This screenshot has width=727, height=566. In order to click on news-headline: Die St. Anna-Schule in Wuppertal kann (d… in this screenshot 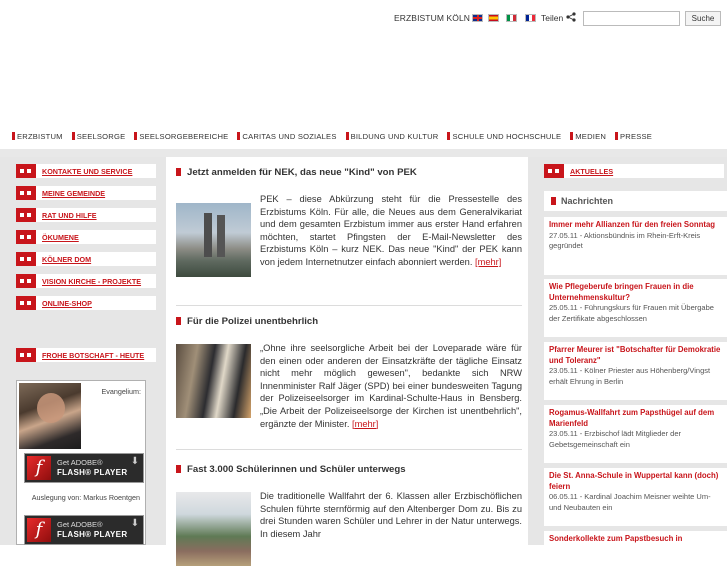, I will do `click(635, 481)`.